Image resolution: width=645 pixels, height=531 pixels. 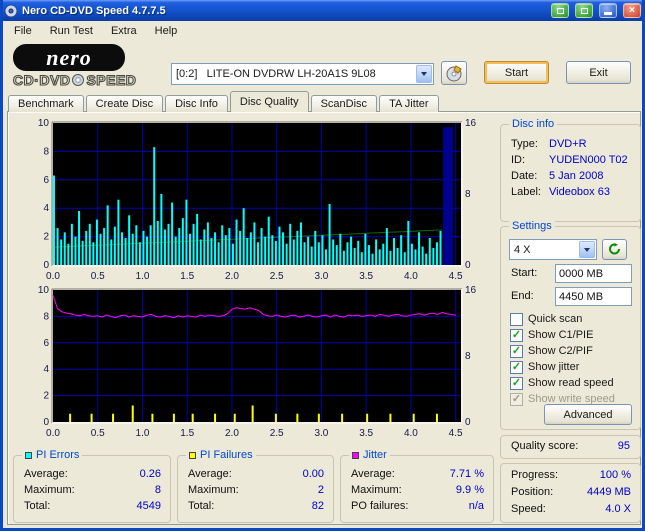 I want to click on po-failures-value: n/a, so click(x=476, y=506).